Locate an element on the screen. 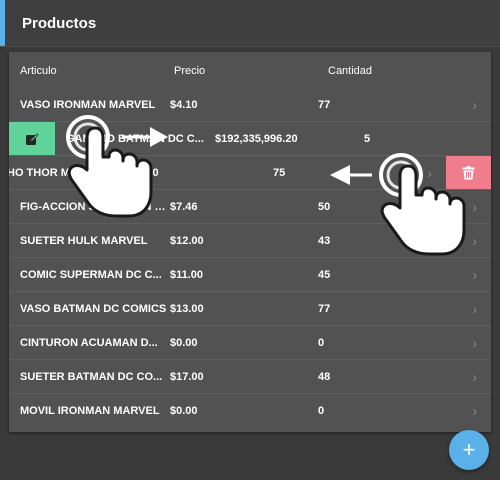  product-quantity: 50 is located at coordinates (324, 207).